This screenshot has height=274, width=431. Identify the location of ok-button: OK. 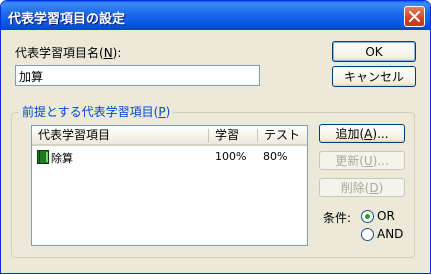
(374, 51).